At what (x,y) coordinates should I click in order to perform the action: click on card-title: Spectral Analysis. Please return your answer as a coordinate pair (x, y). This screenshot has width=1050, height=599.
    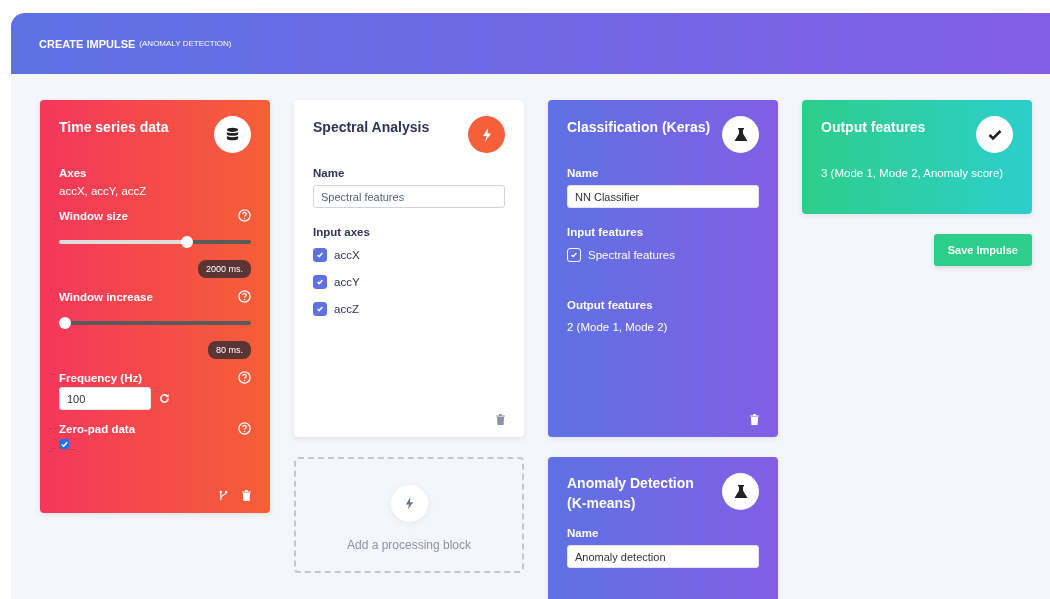
    Looking at the image, I should click on (371, 127).